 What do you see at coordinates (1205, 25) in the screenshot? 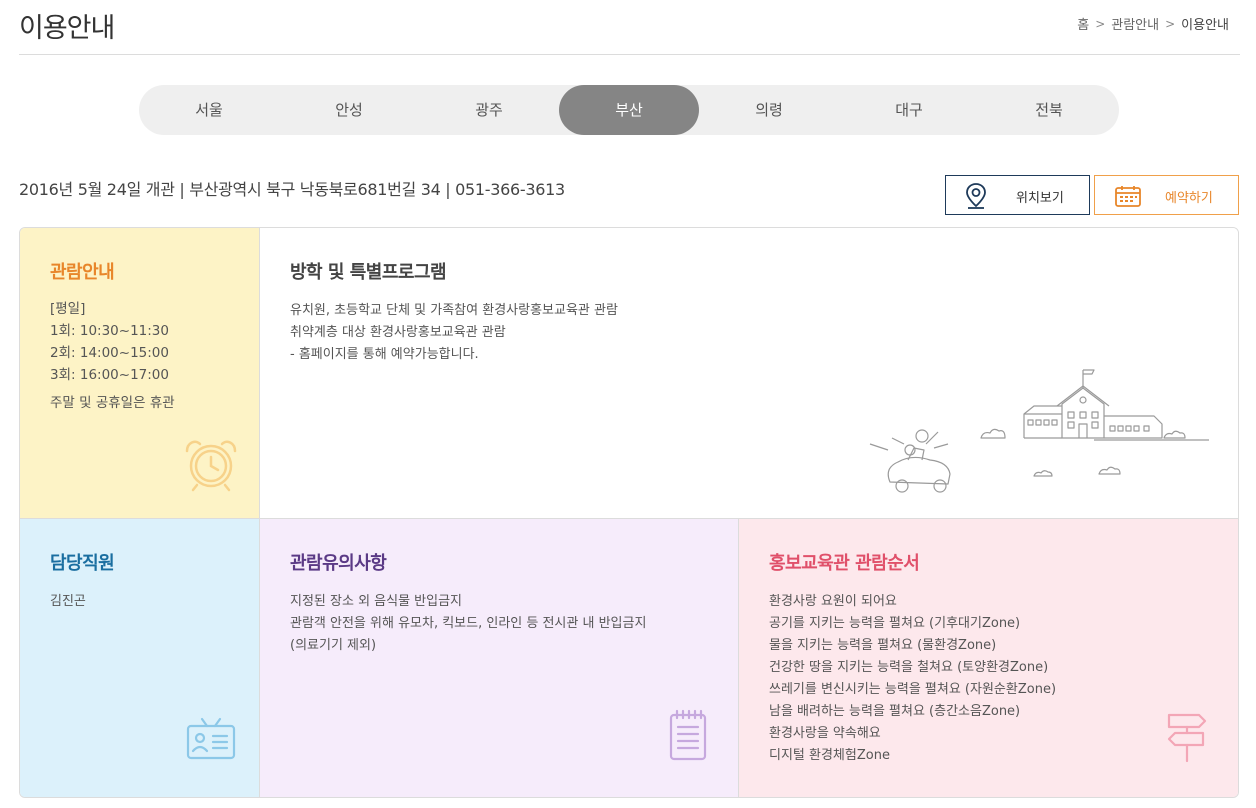
I see `breadcrumb-current: 이용안내` at bounding box center [1205, 25].